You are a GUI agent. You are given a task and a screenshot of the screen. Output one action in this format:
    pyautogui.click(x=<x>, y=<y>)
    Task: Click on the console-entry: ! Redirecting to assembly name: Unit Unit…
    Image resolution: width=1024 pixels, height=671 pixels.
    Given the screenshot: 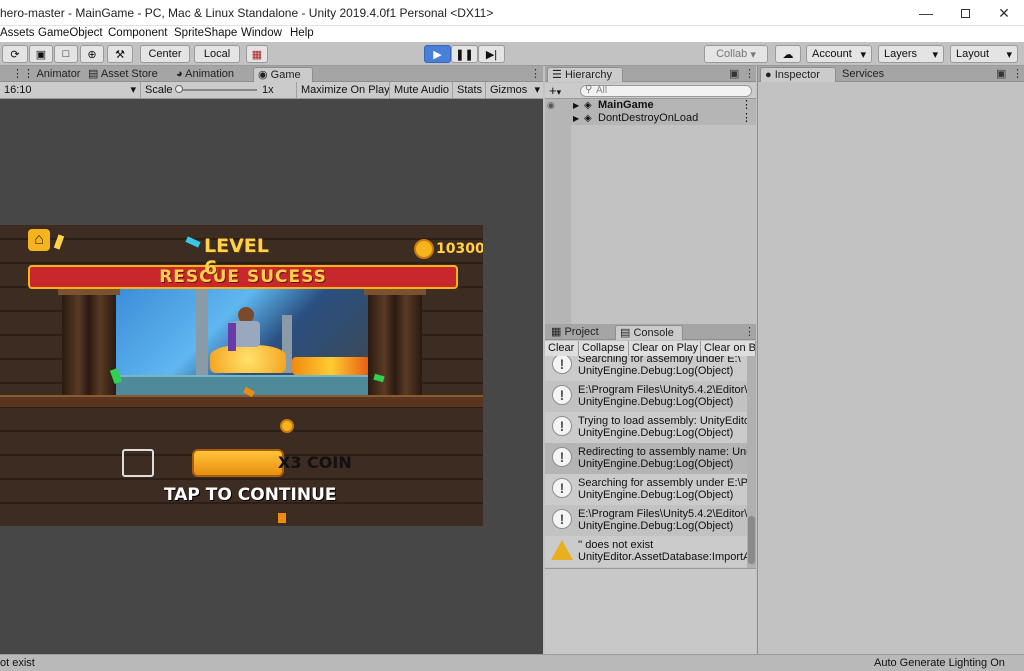 What is the action you would take?
    pyautogui.click(x=646, y=458)
    